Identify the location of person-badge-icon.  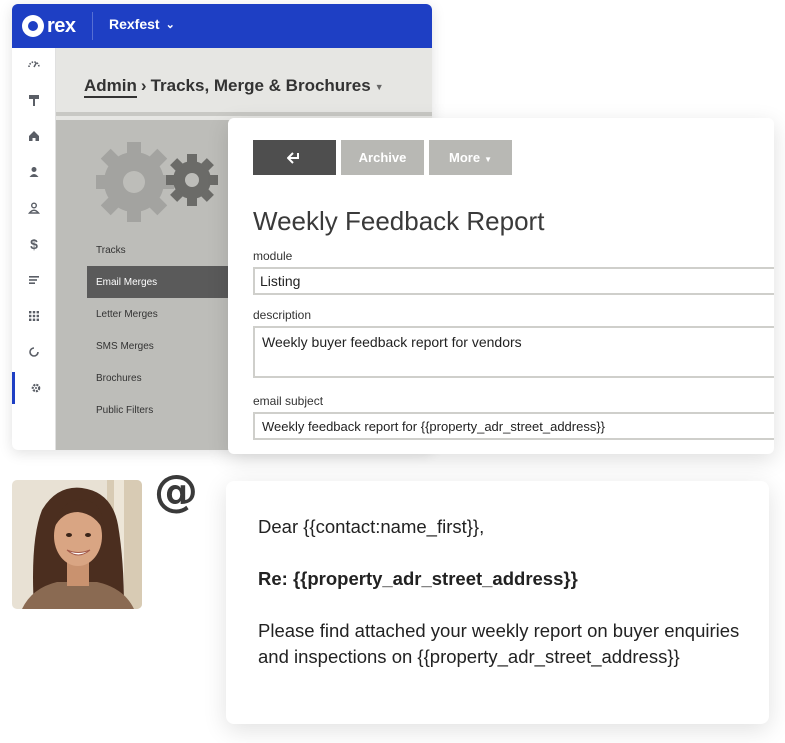
(34, 208).